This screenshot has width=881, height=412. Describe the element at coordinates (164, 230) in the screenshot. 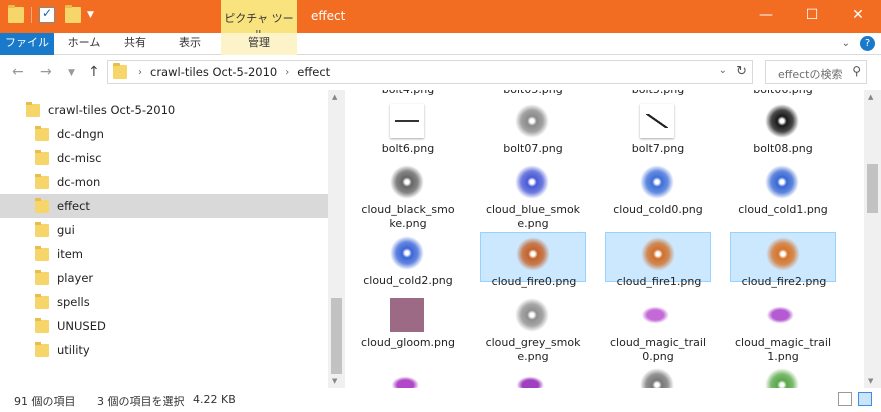

I see `tree-item-gui: gui` at that location.